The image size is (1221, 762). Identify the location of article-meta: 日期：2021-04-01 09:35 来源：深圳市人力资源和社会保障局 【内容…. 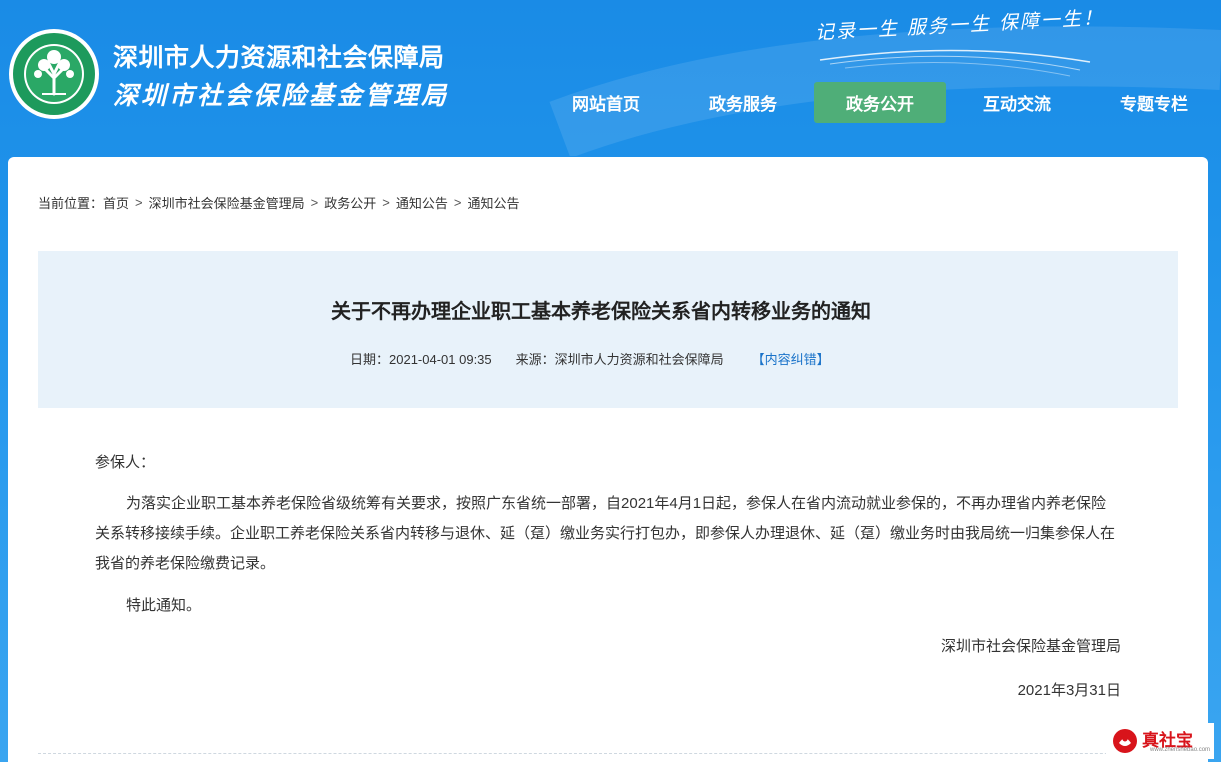
(590, 358).